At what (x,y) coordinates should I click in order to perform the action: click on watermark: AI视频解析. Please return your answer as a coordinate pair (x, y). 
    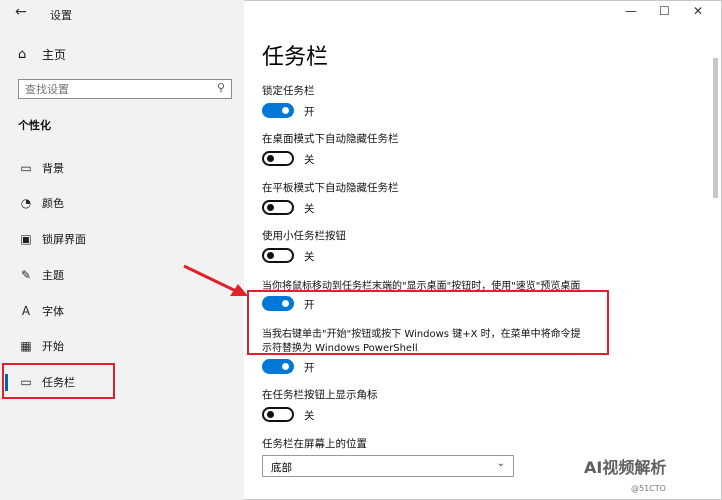
    Looking at the image, I should click on (625, 467).